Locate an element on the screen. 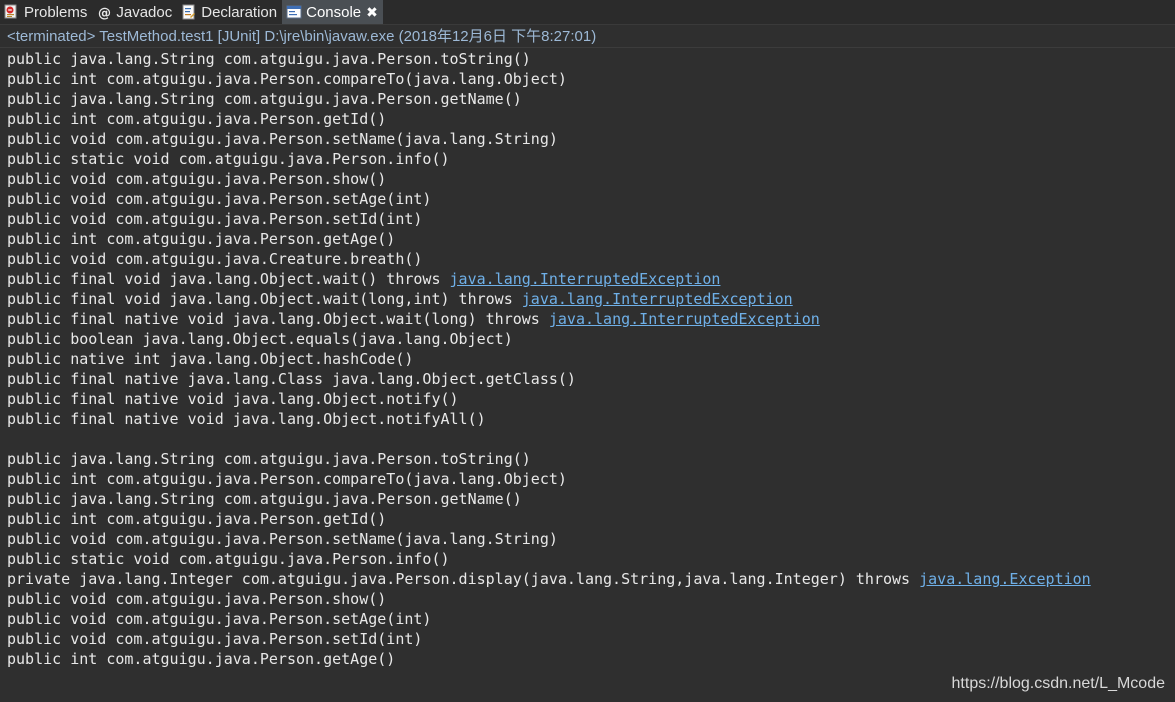 The width and height of the screenshot is (1175, 702). javadoc-icon: @ is located at coordinates (104, 12).